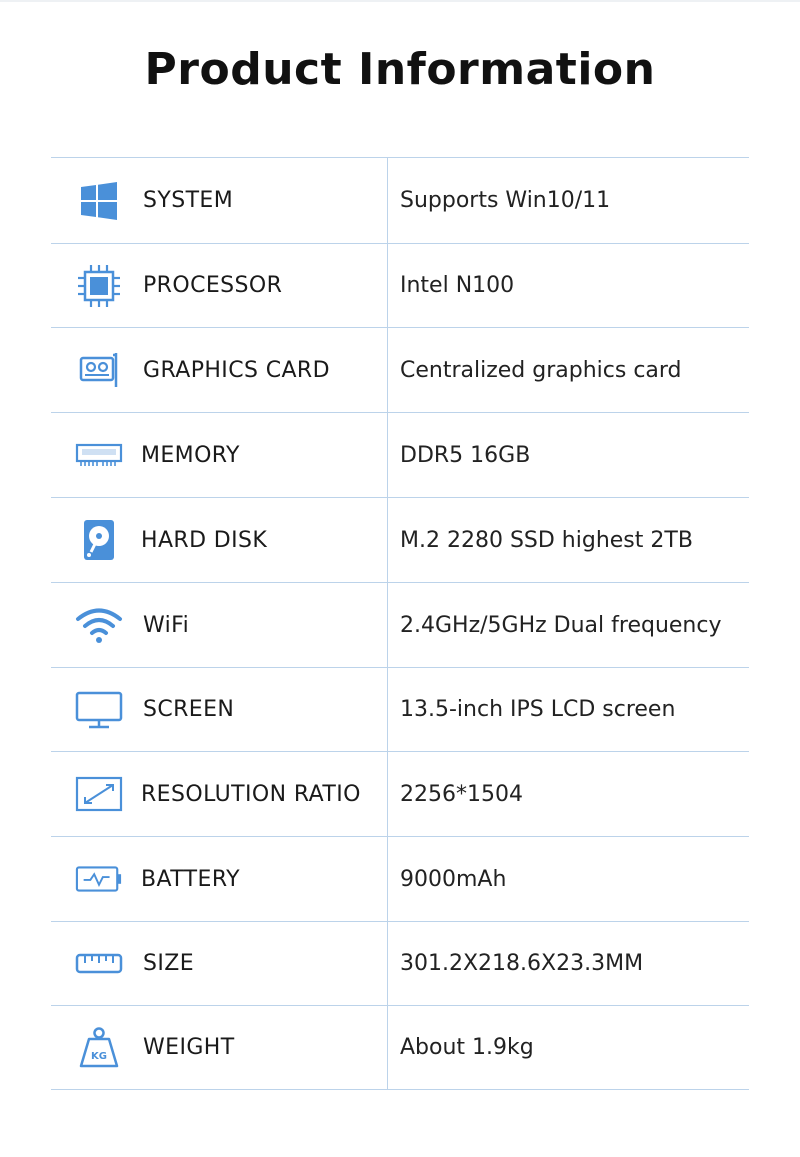 This screenshot has height=1157, width=800. Describe the element at coordinates (99, 370) in the screenshot. I see `graphics-card-icon` at that location.